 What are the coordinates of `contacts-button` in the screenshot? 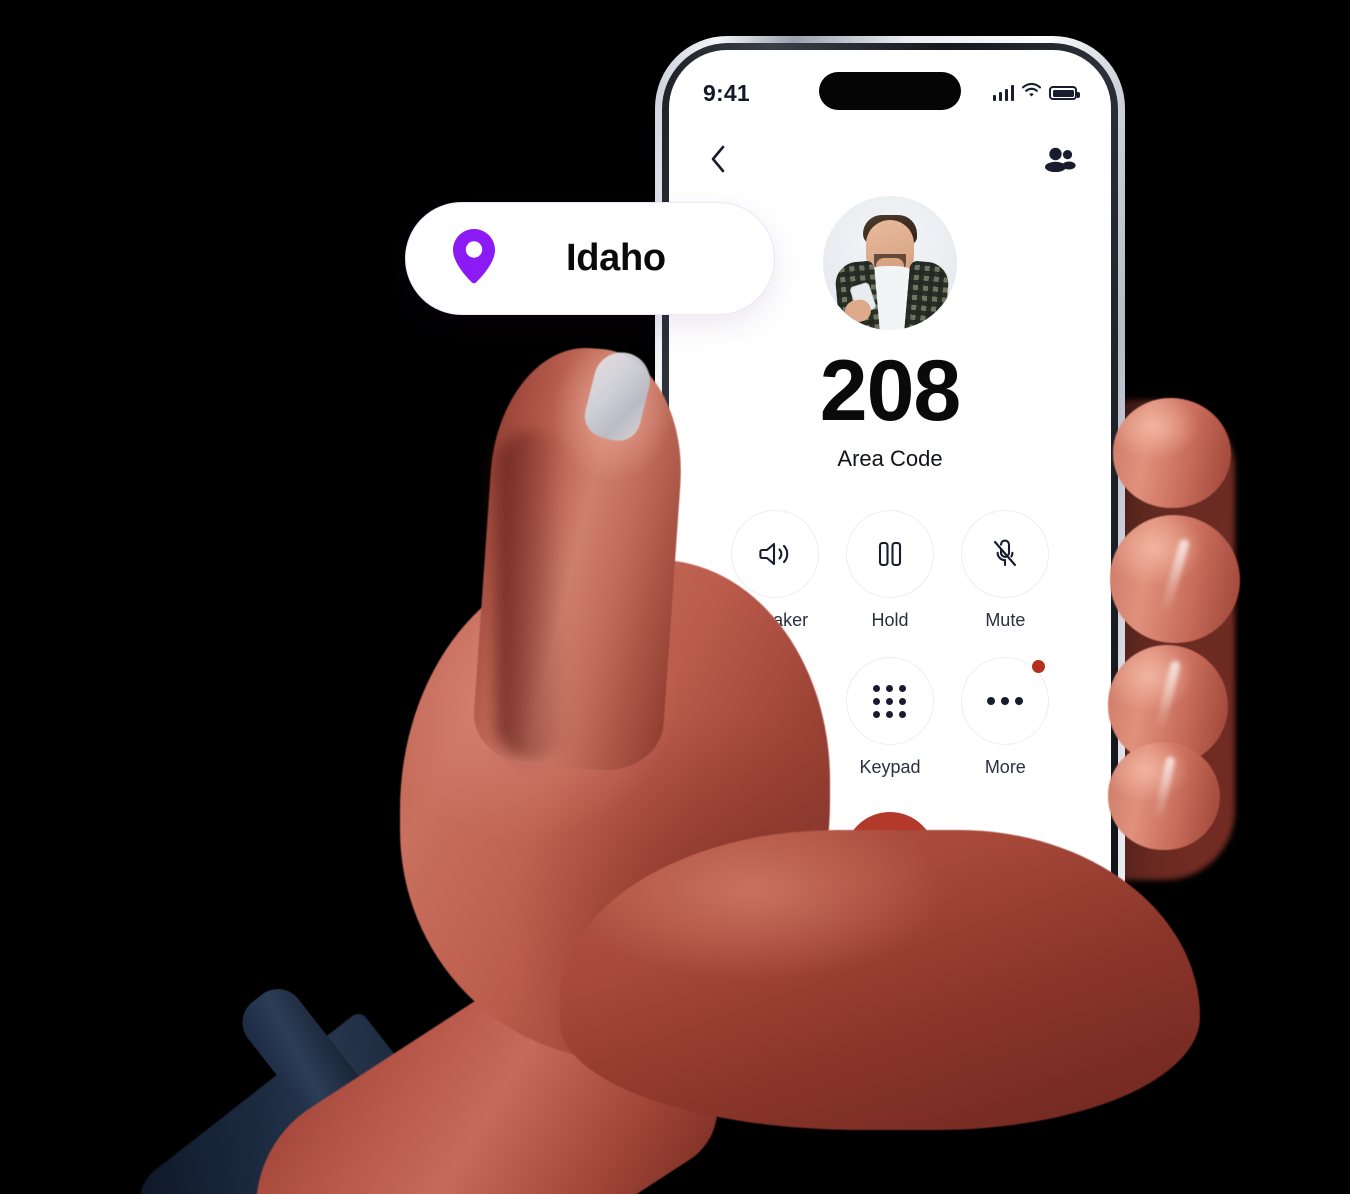 It's located at (1060, 159).